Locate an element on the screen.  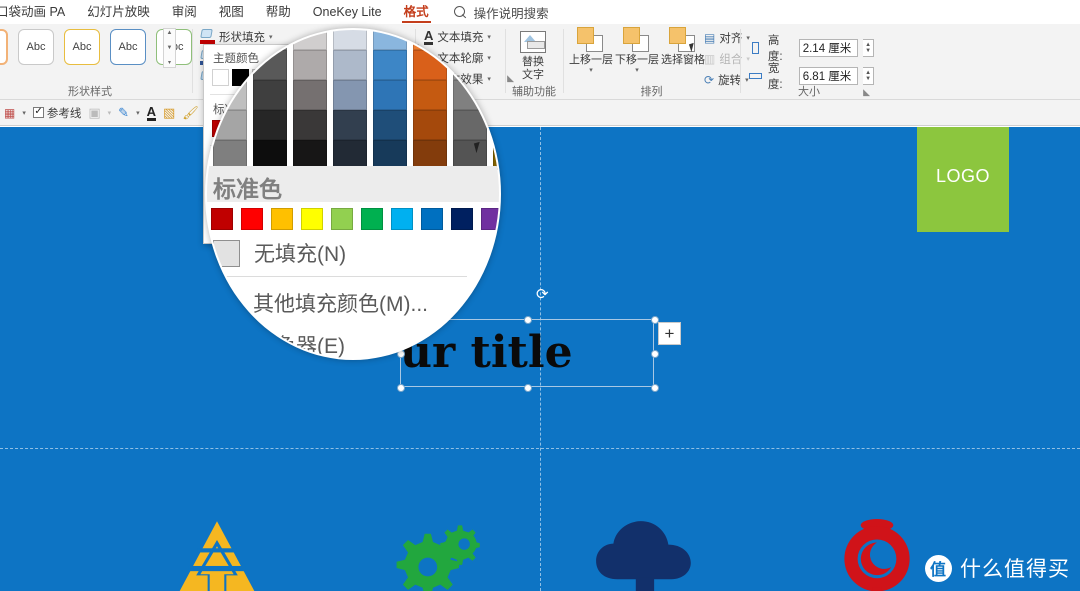
no-fill-swatch-icon is located at coordinates (226, 253).